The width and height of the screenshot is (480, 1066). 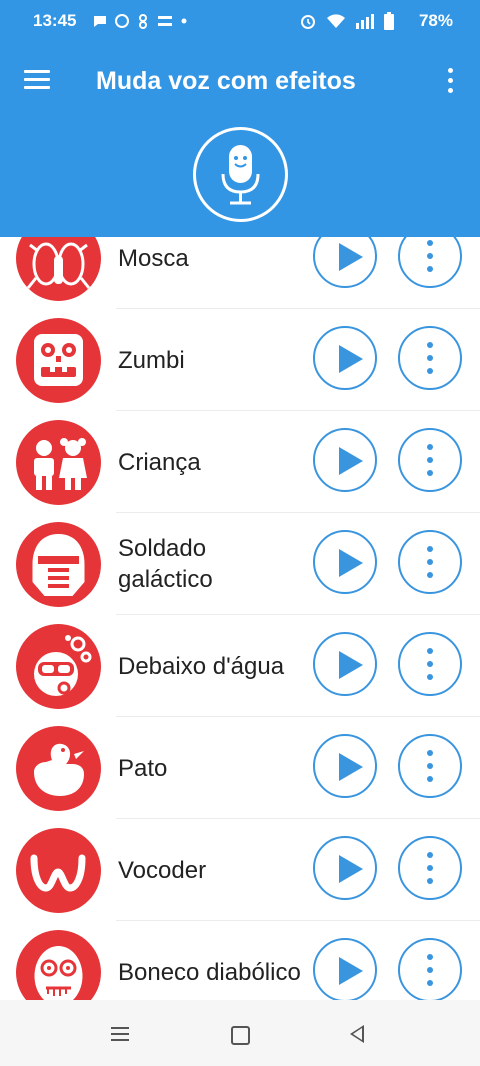 What do you see at coordinates (151, 360) in the screenshot?
I see `effect-label: Zumbi` at bounding box center [151, 360].